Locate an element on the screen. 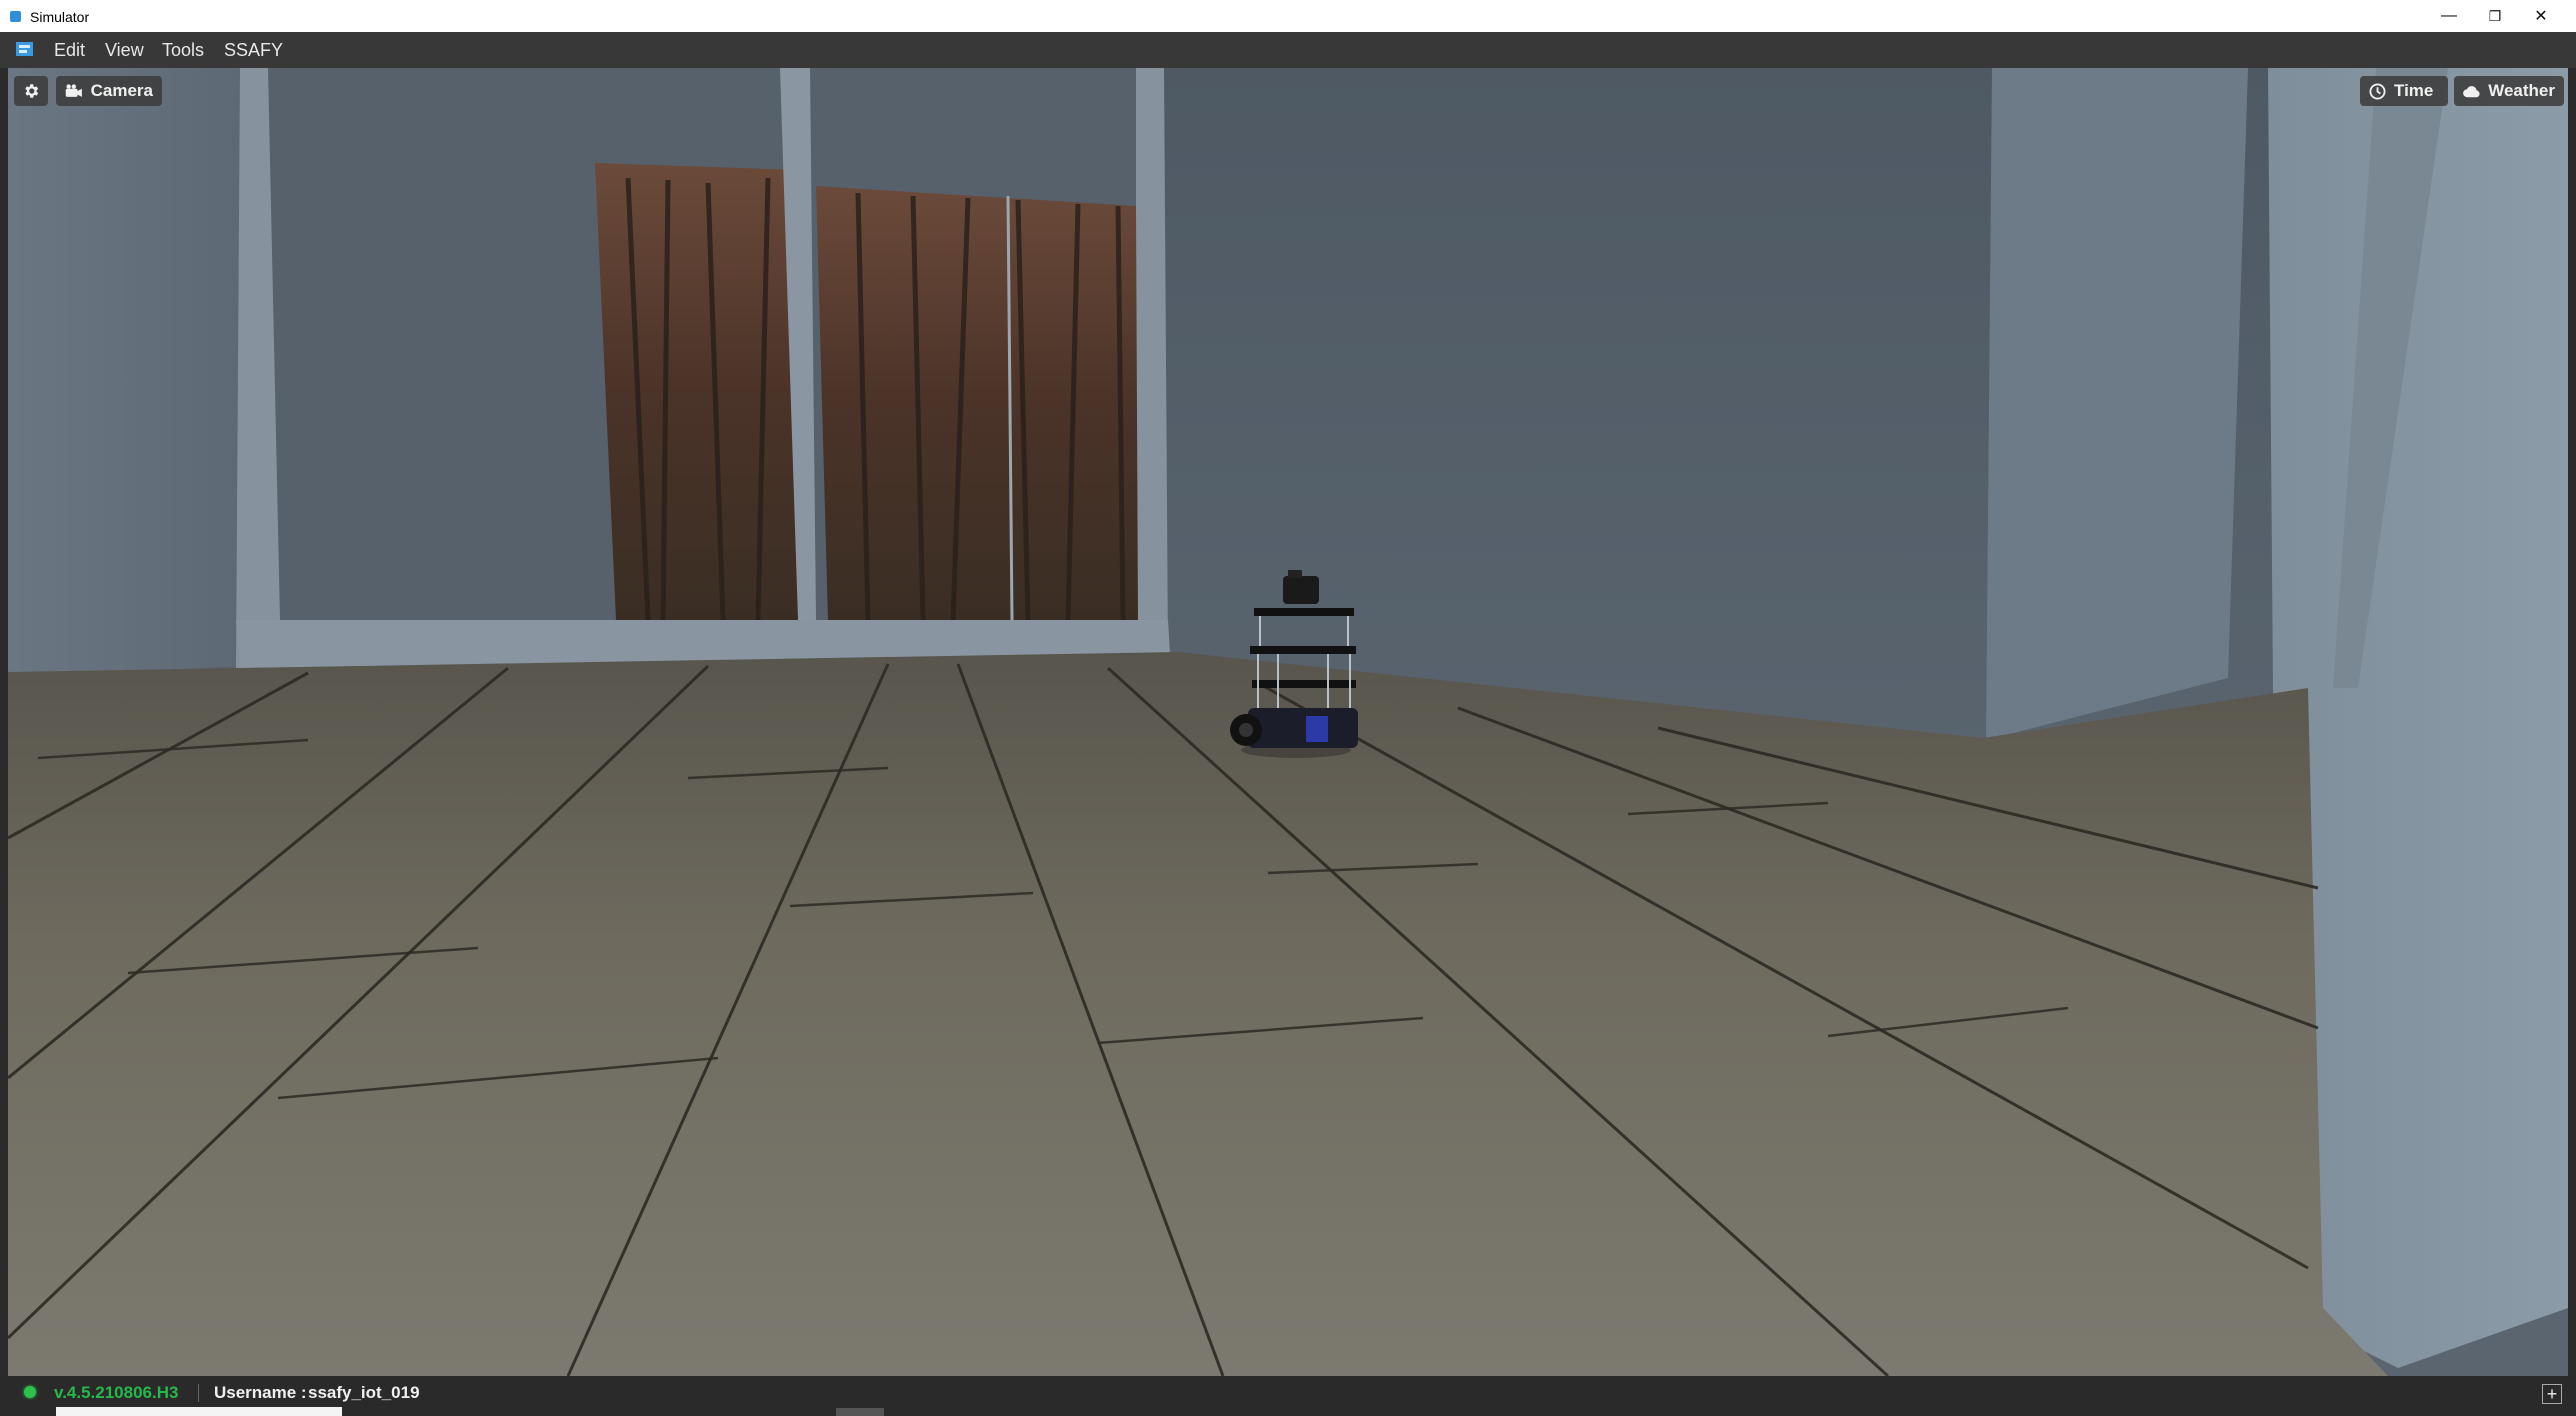 This screenshot has height=1416, width=2576. connection-status-indicator is located at coordinates (30, 1392).